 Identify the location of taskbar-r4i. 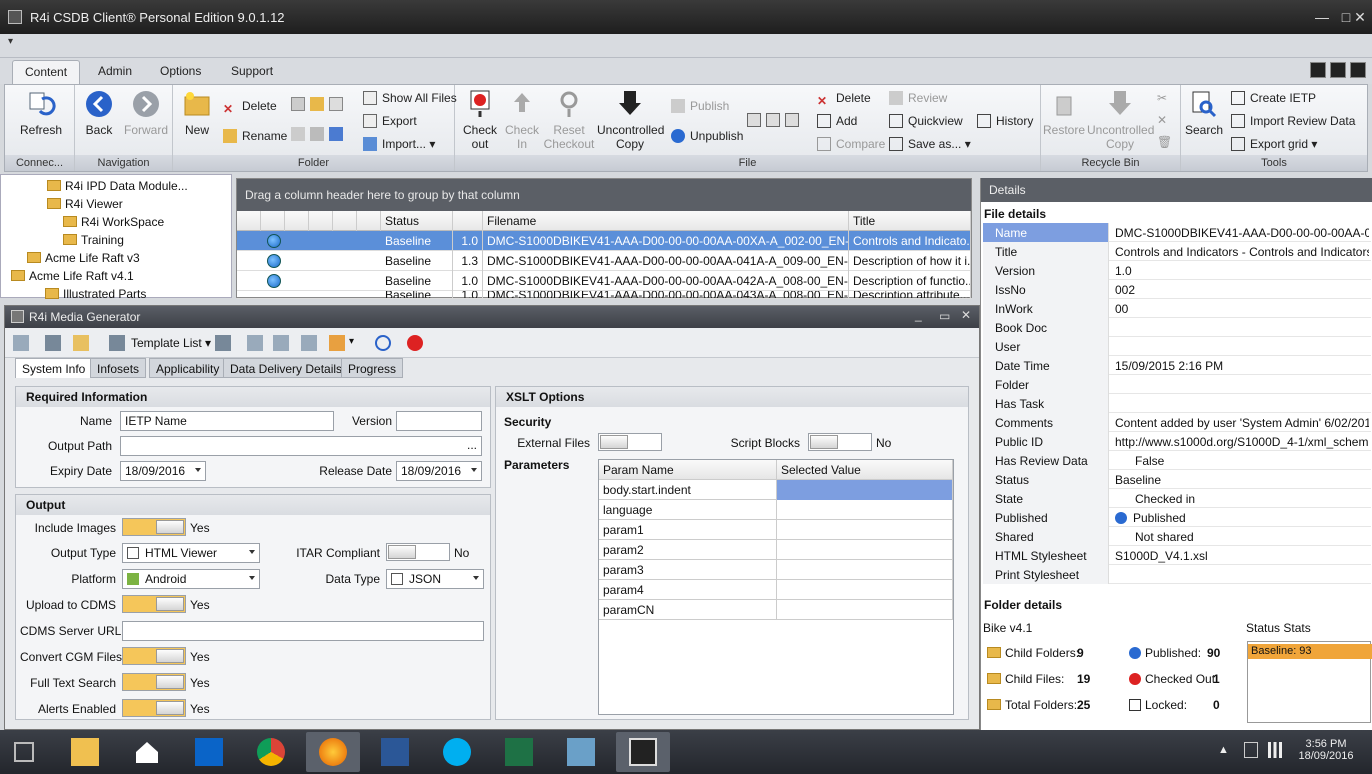
(643, 752).